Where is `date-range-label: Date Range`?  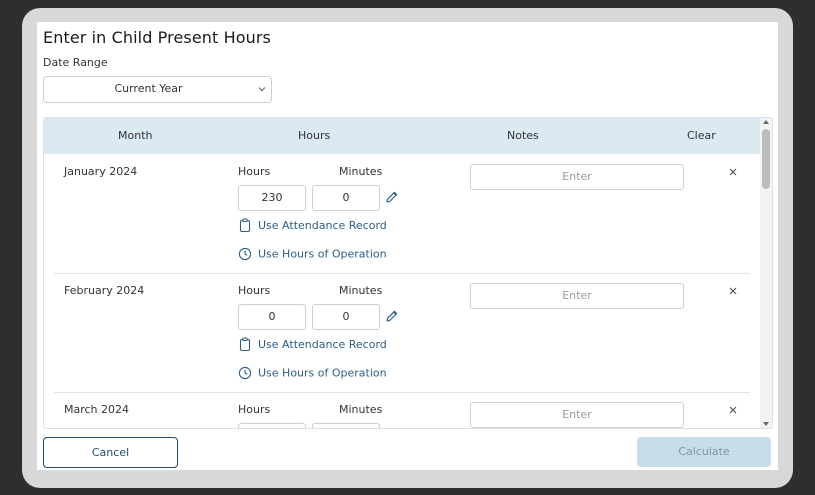 date-range-label: Date Range is located at coordinates (75, 62).